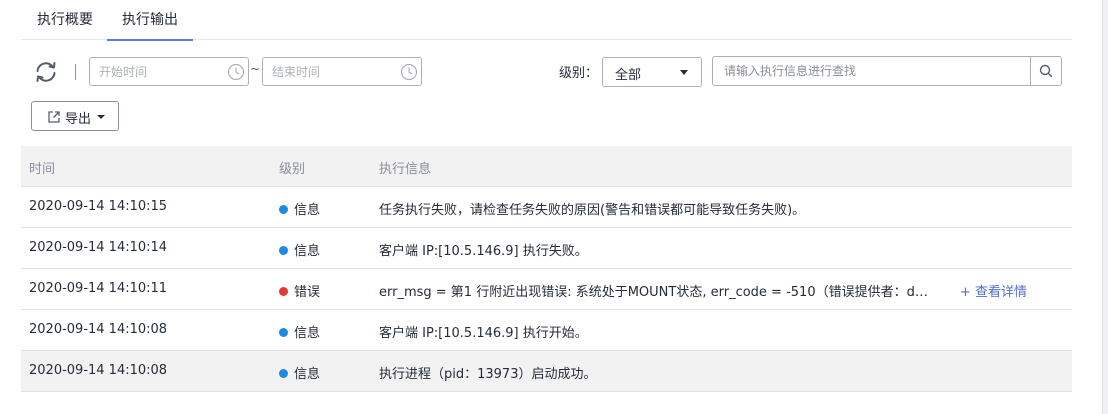  I want to click on row-time: 2020-09-14 14:10:11, so click(98, 288).